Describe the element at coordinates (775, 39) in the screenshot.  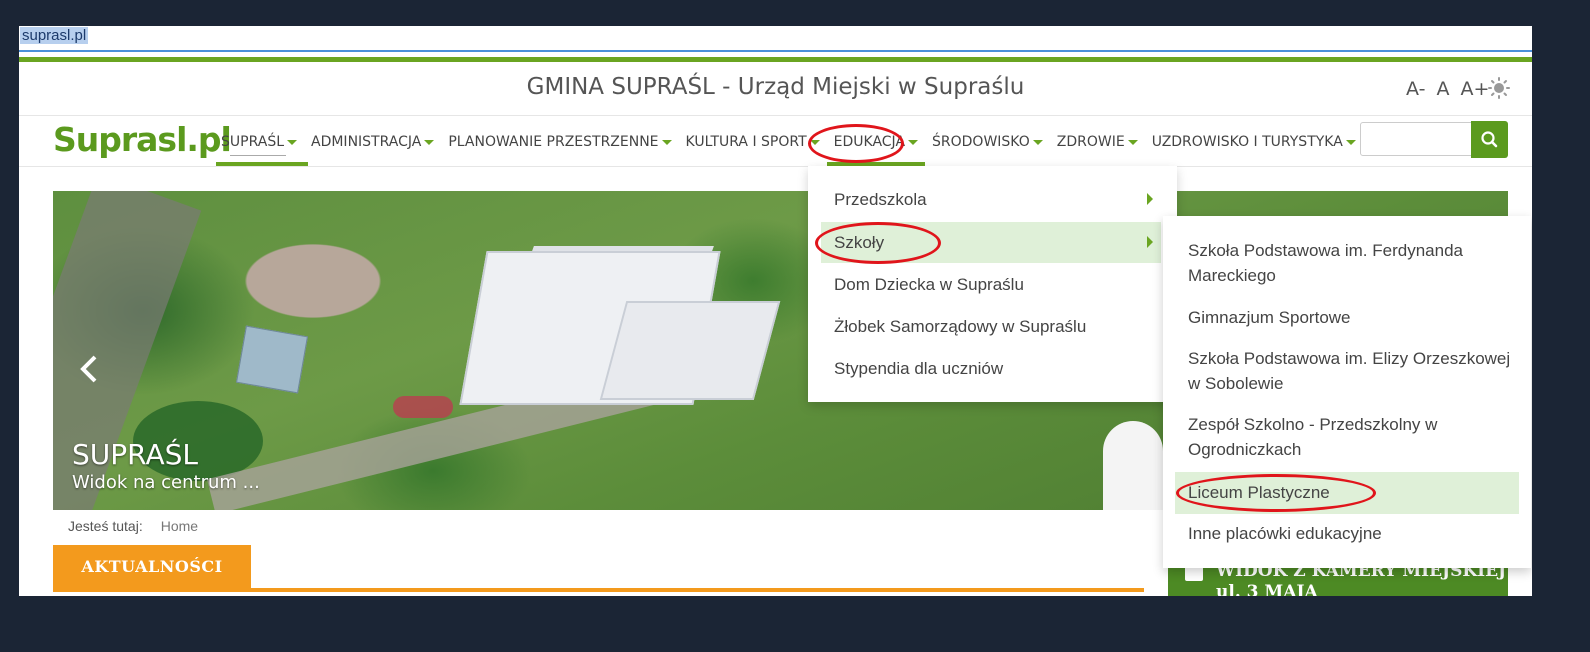
I see `address-bar: suprasl.pl` at that location.